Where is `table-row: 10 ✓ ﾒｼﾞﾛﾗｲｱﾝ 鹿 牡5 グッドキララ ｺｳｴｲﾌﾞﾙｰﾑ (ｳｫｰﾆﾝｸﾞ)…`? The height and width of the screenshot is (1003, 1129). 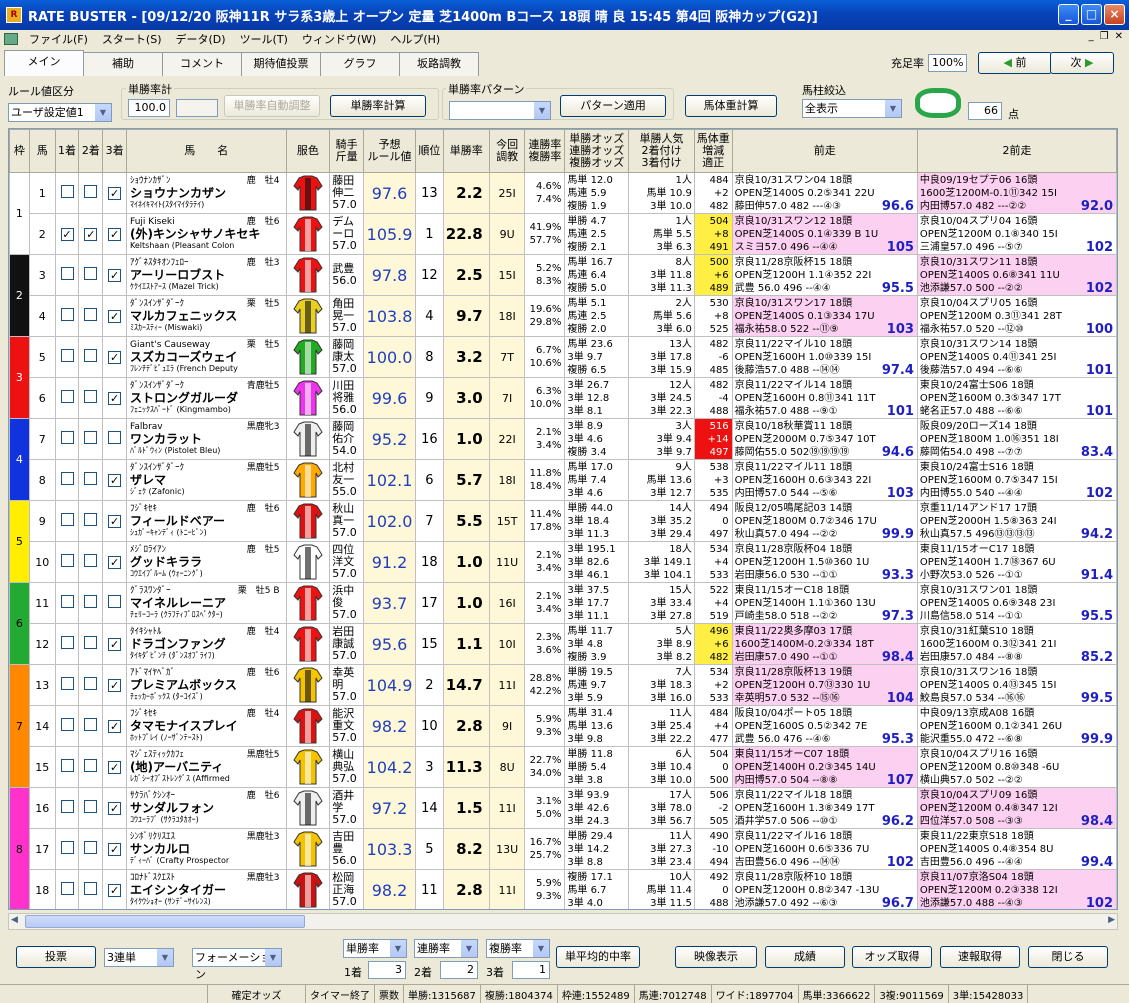
table-row: 10 ✓ ﾒｼﾞﾛﾗｲｱﾝ 鹿 牡5 グッドキララ ｺｳｴｲﾌﾞﾙｰﾑ (ｳｫｰﾆﾝｸﾞ)… is located at coordinates (563, 562).